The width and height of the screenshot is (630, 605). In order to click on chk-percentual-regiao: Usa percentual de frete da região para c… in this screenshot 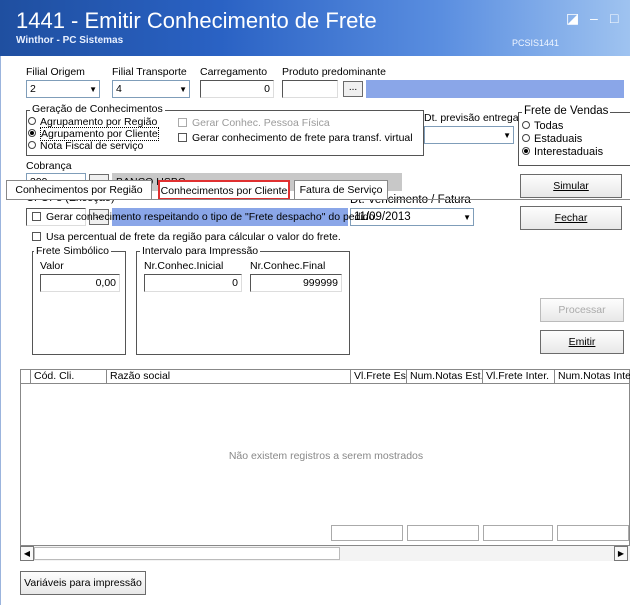, I will do `click(186, 237)`.